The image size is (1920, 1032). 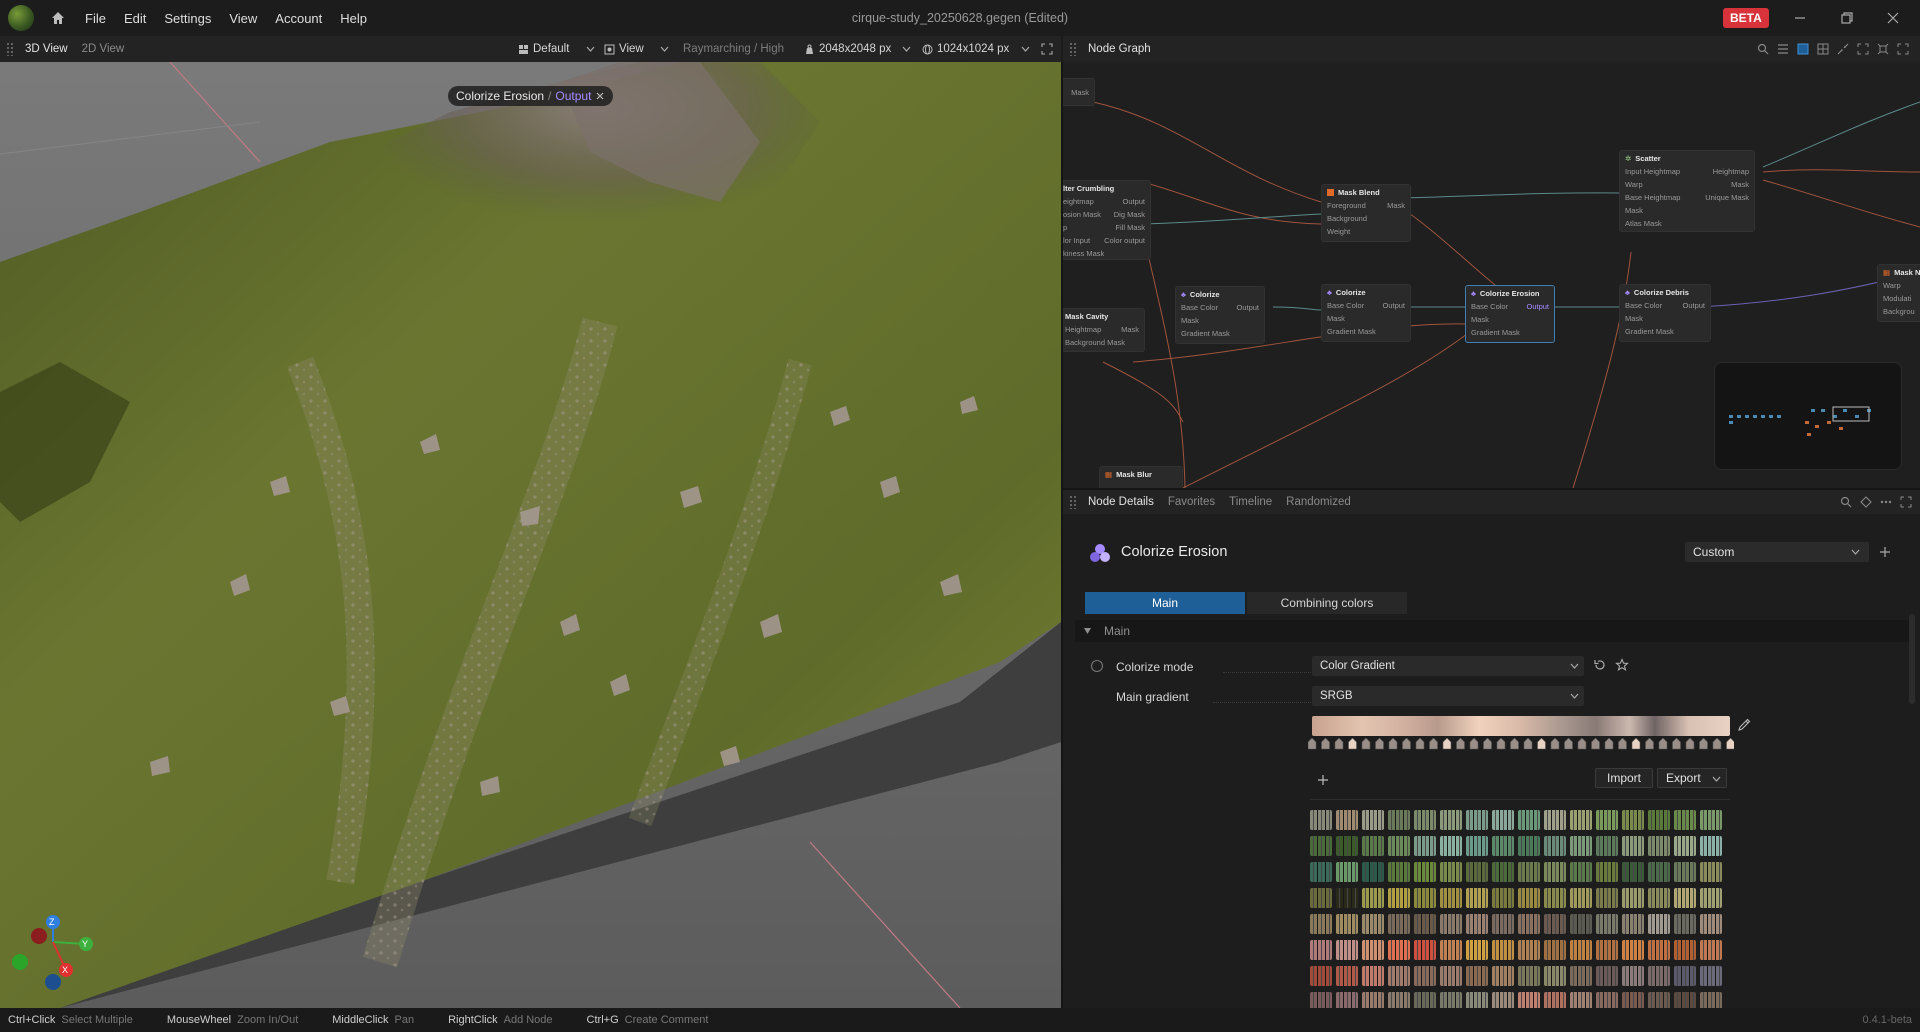 What do you see at coordinates (1191, 502) in the screenshot?
I see `tab-favorites: Favorites` at bounding box center [1191, 502].